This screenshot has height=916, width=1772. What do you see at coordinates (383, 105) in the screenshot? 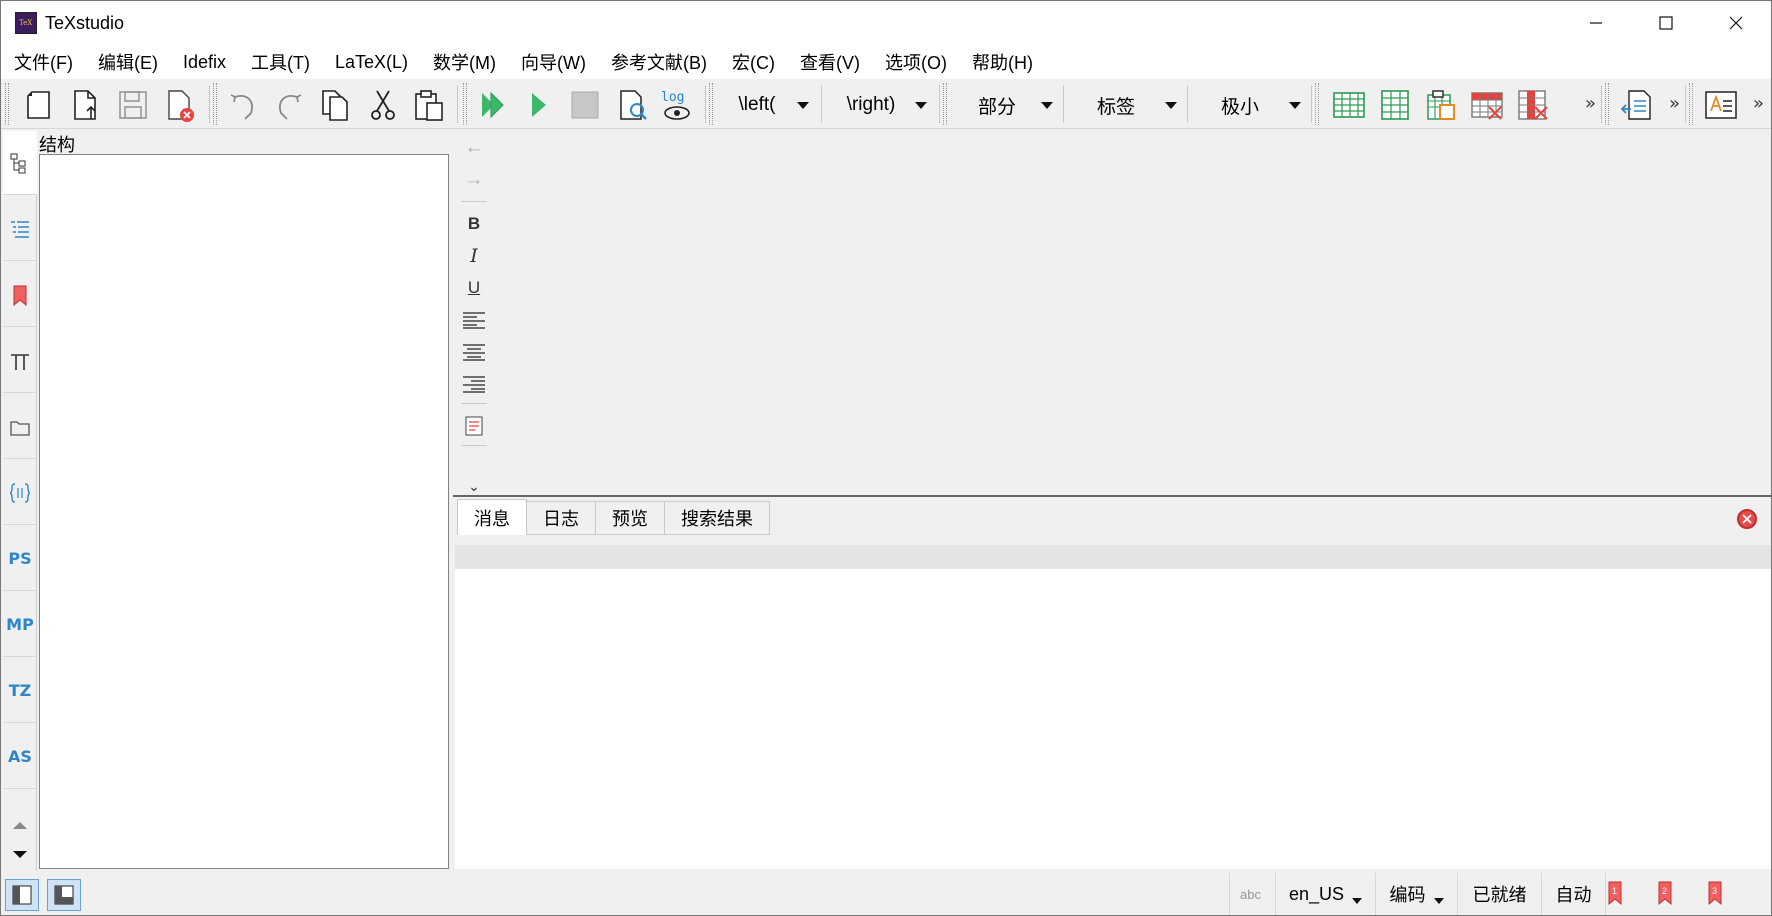
I see `cut-button` at bounding box center [383, 105].